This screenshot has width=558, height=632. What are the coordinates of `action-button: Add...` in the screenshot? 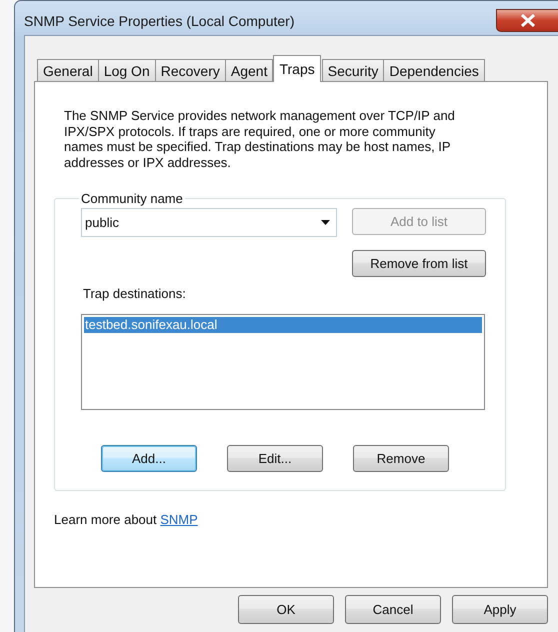 It's located at (149, 458).